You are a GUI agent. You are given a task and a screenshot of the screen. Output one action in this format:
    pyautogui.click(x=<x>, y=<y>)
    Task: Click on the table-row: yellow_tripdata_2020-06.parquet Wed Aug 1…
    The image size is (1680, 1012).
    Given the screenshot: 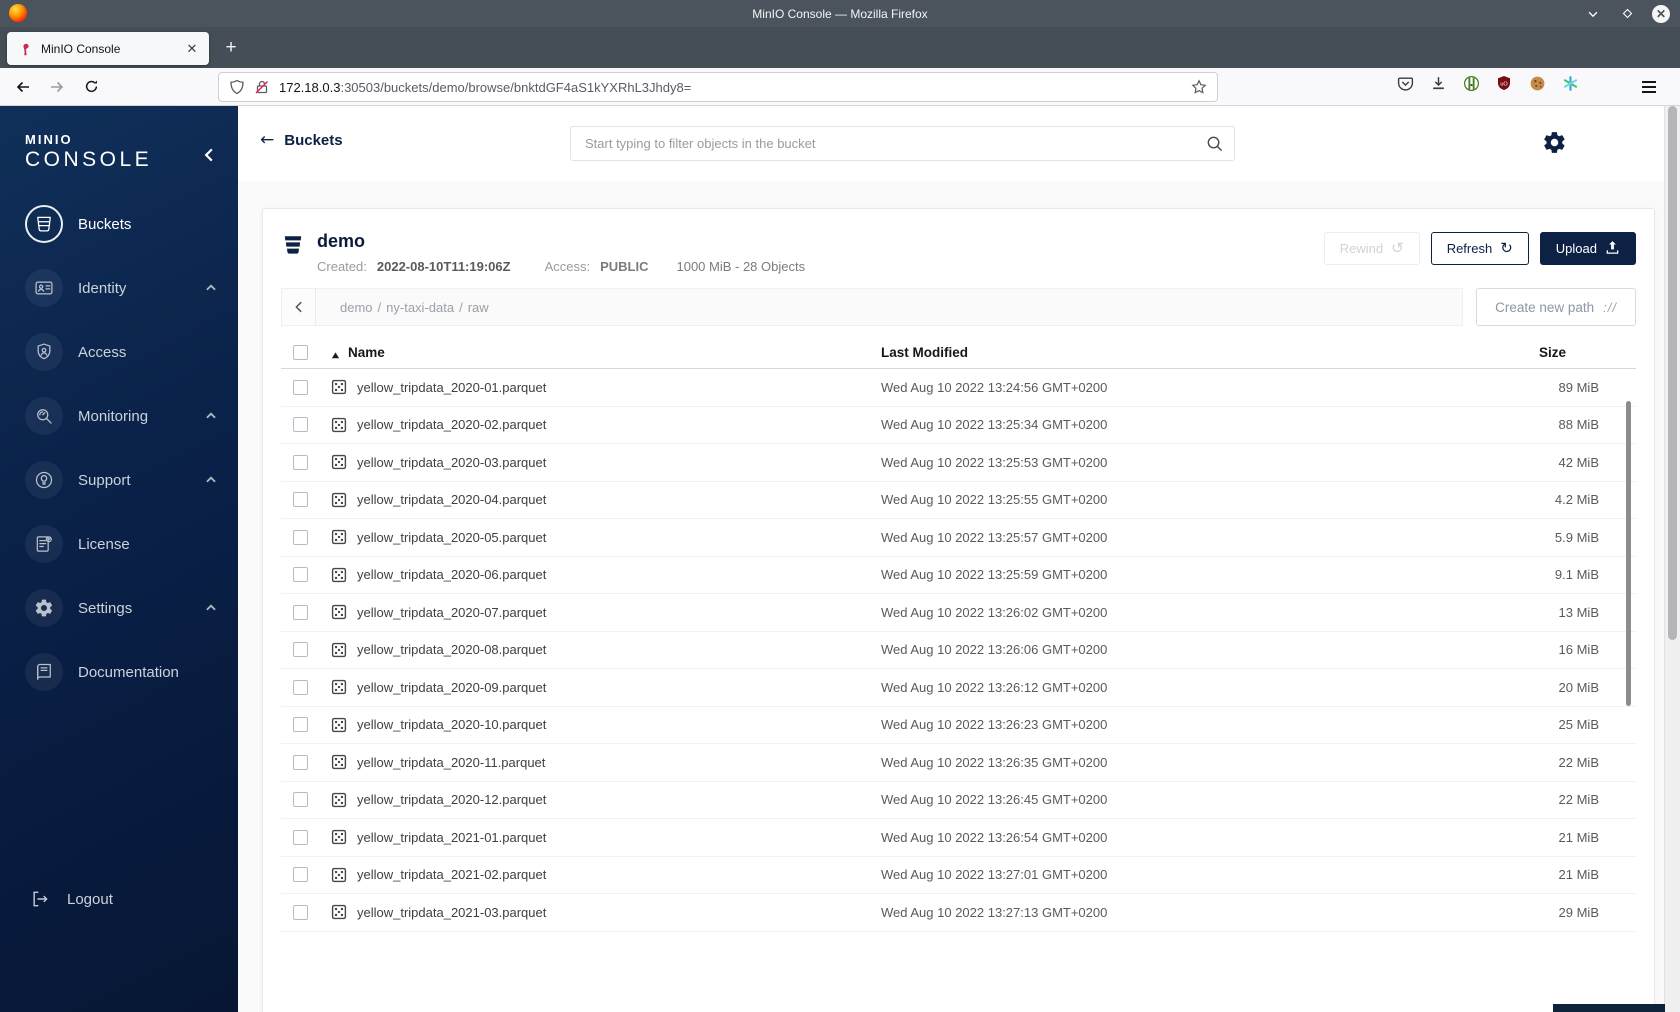 What is the action you would take?
    pyautogui.click(x=958, y=575)
    